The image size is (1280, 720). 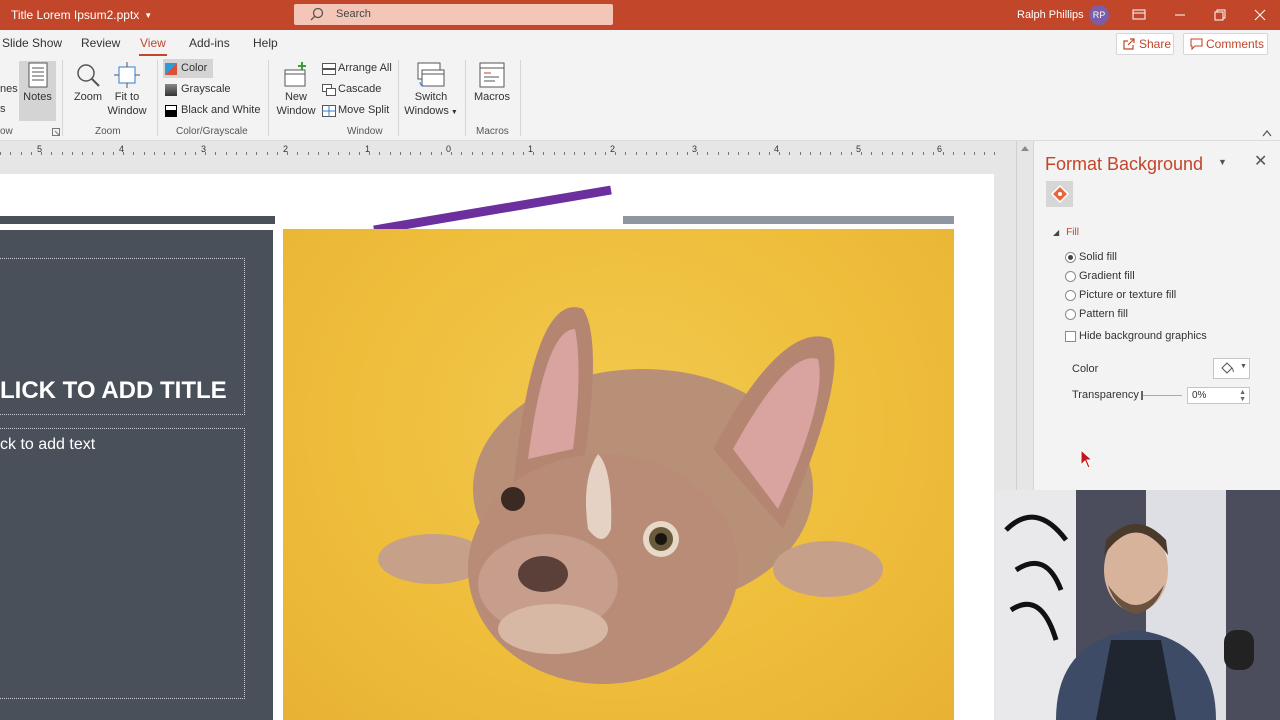 I want to click on transparency-input: 0% ▲ ▼, so click(x=1218, y=395).